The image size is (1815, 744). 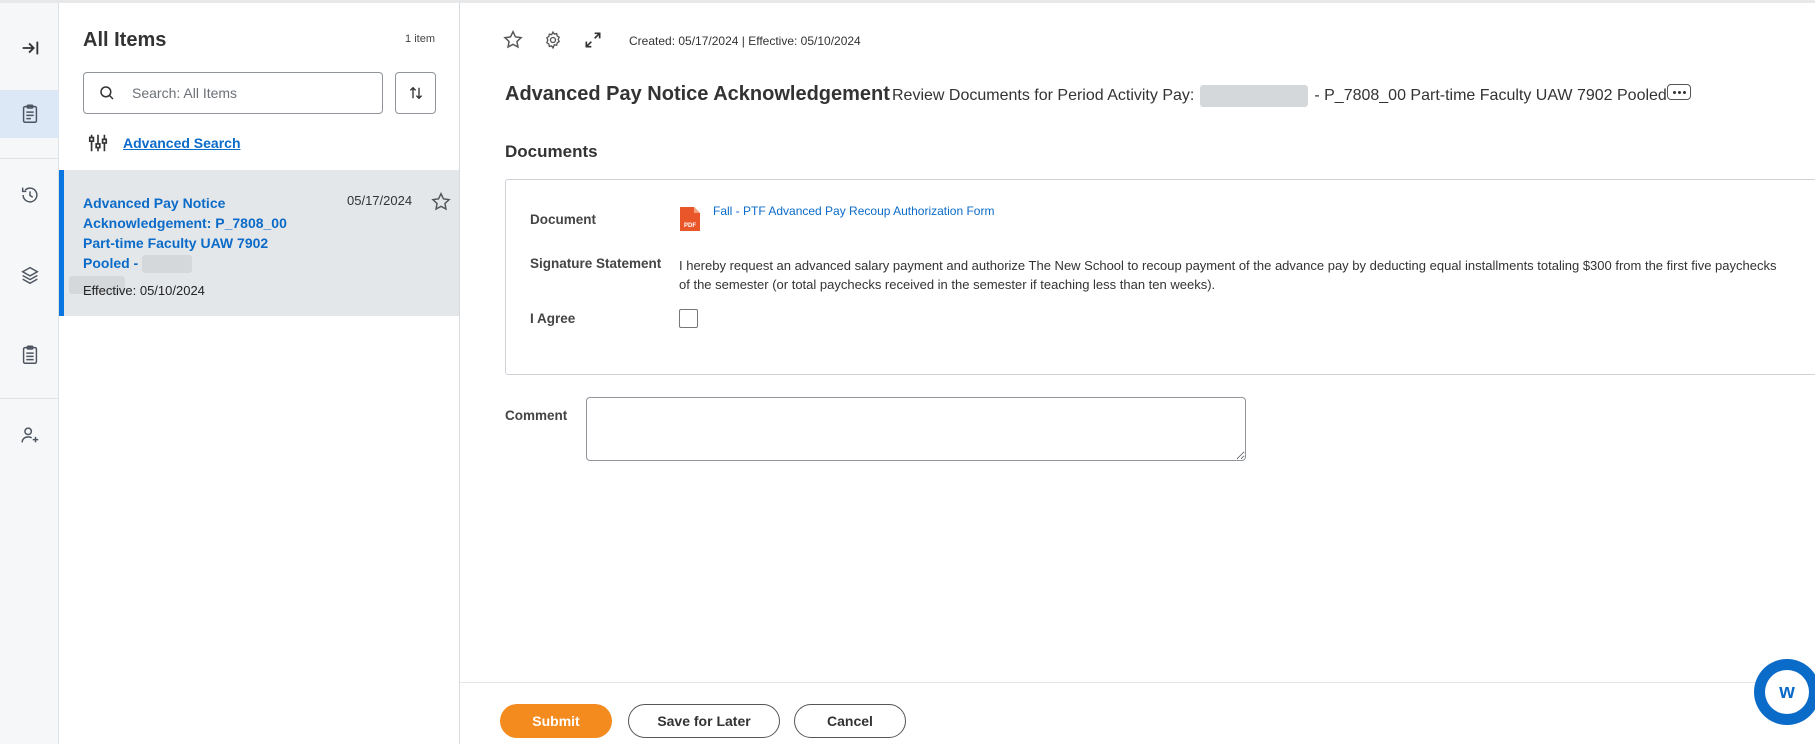 I want to click on comment-label: Comment, so click(x=536, y=415).